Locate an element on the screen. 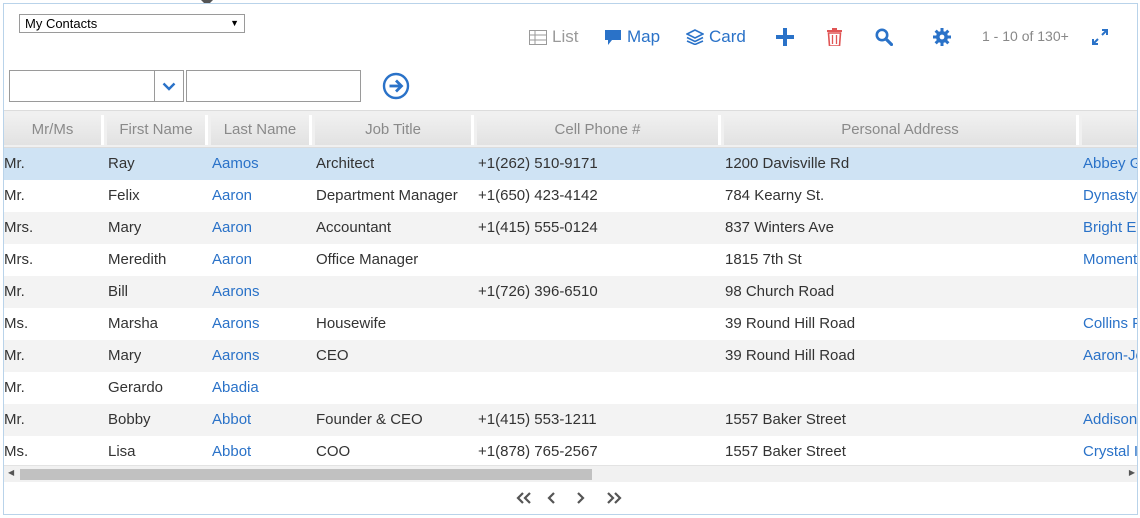  cell-job-title: Department Manager is located at coordinates (387, 195).